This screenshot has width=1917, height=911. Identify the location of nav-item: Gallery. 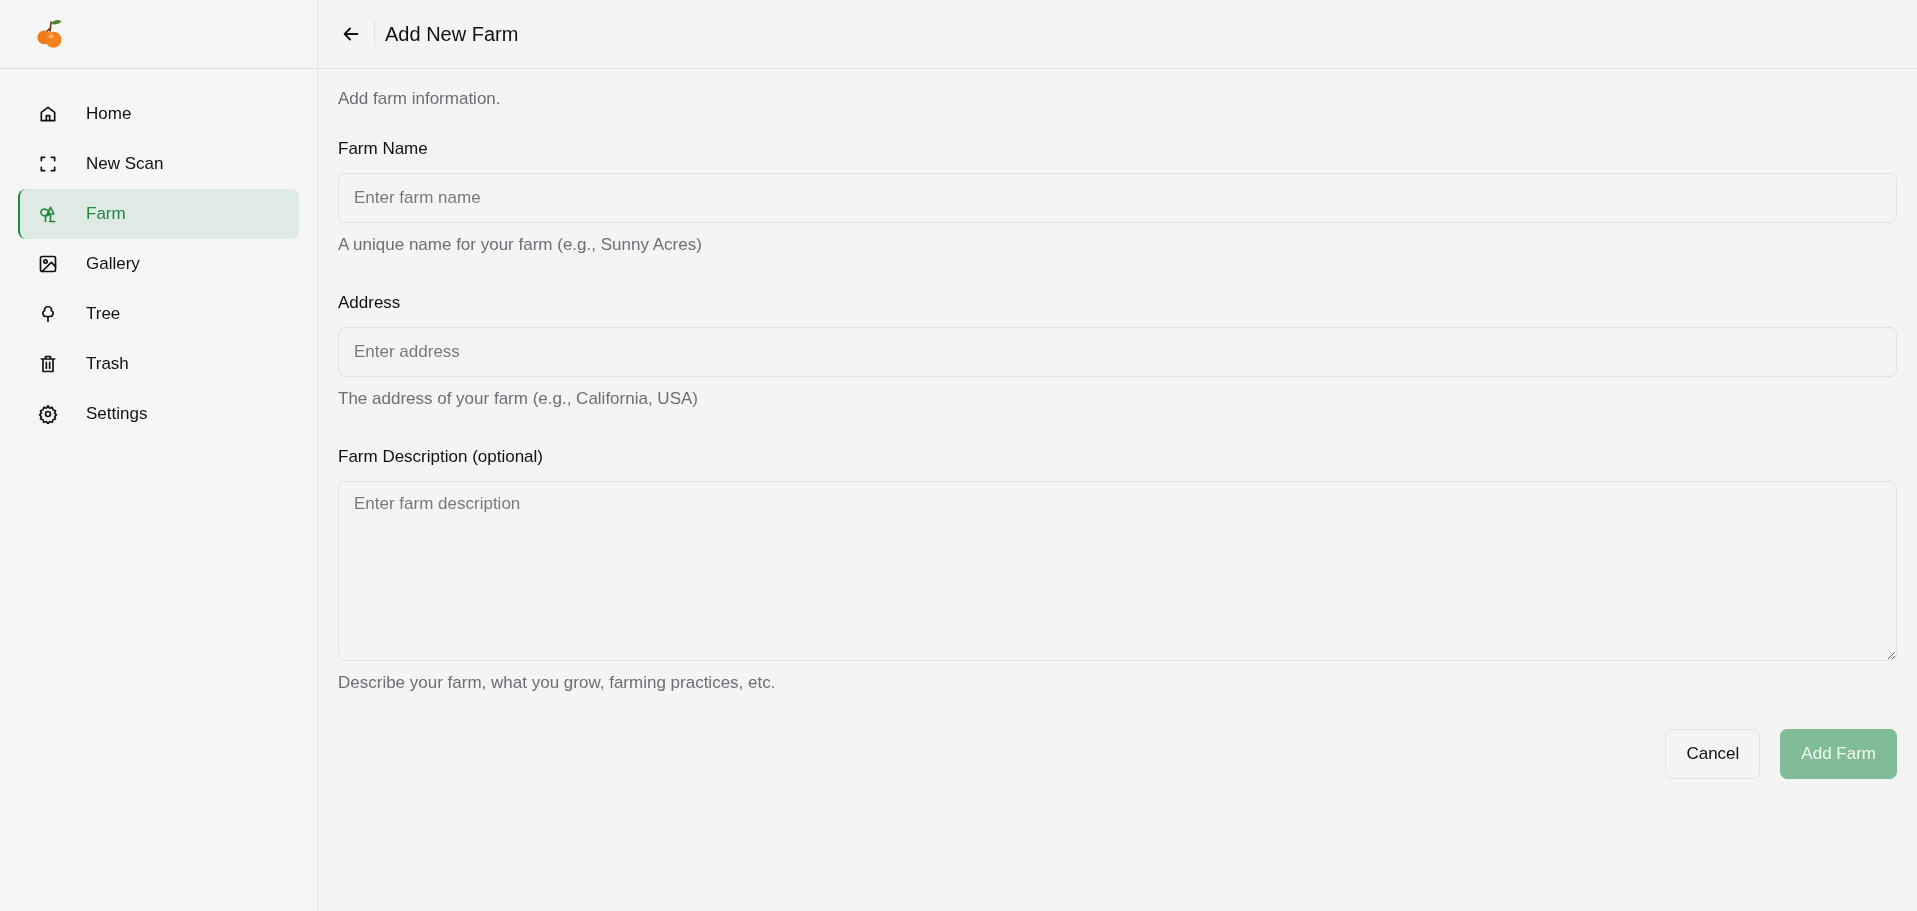
(158, 264).